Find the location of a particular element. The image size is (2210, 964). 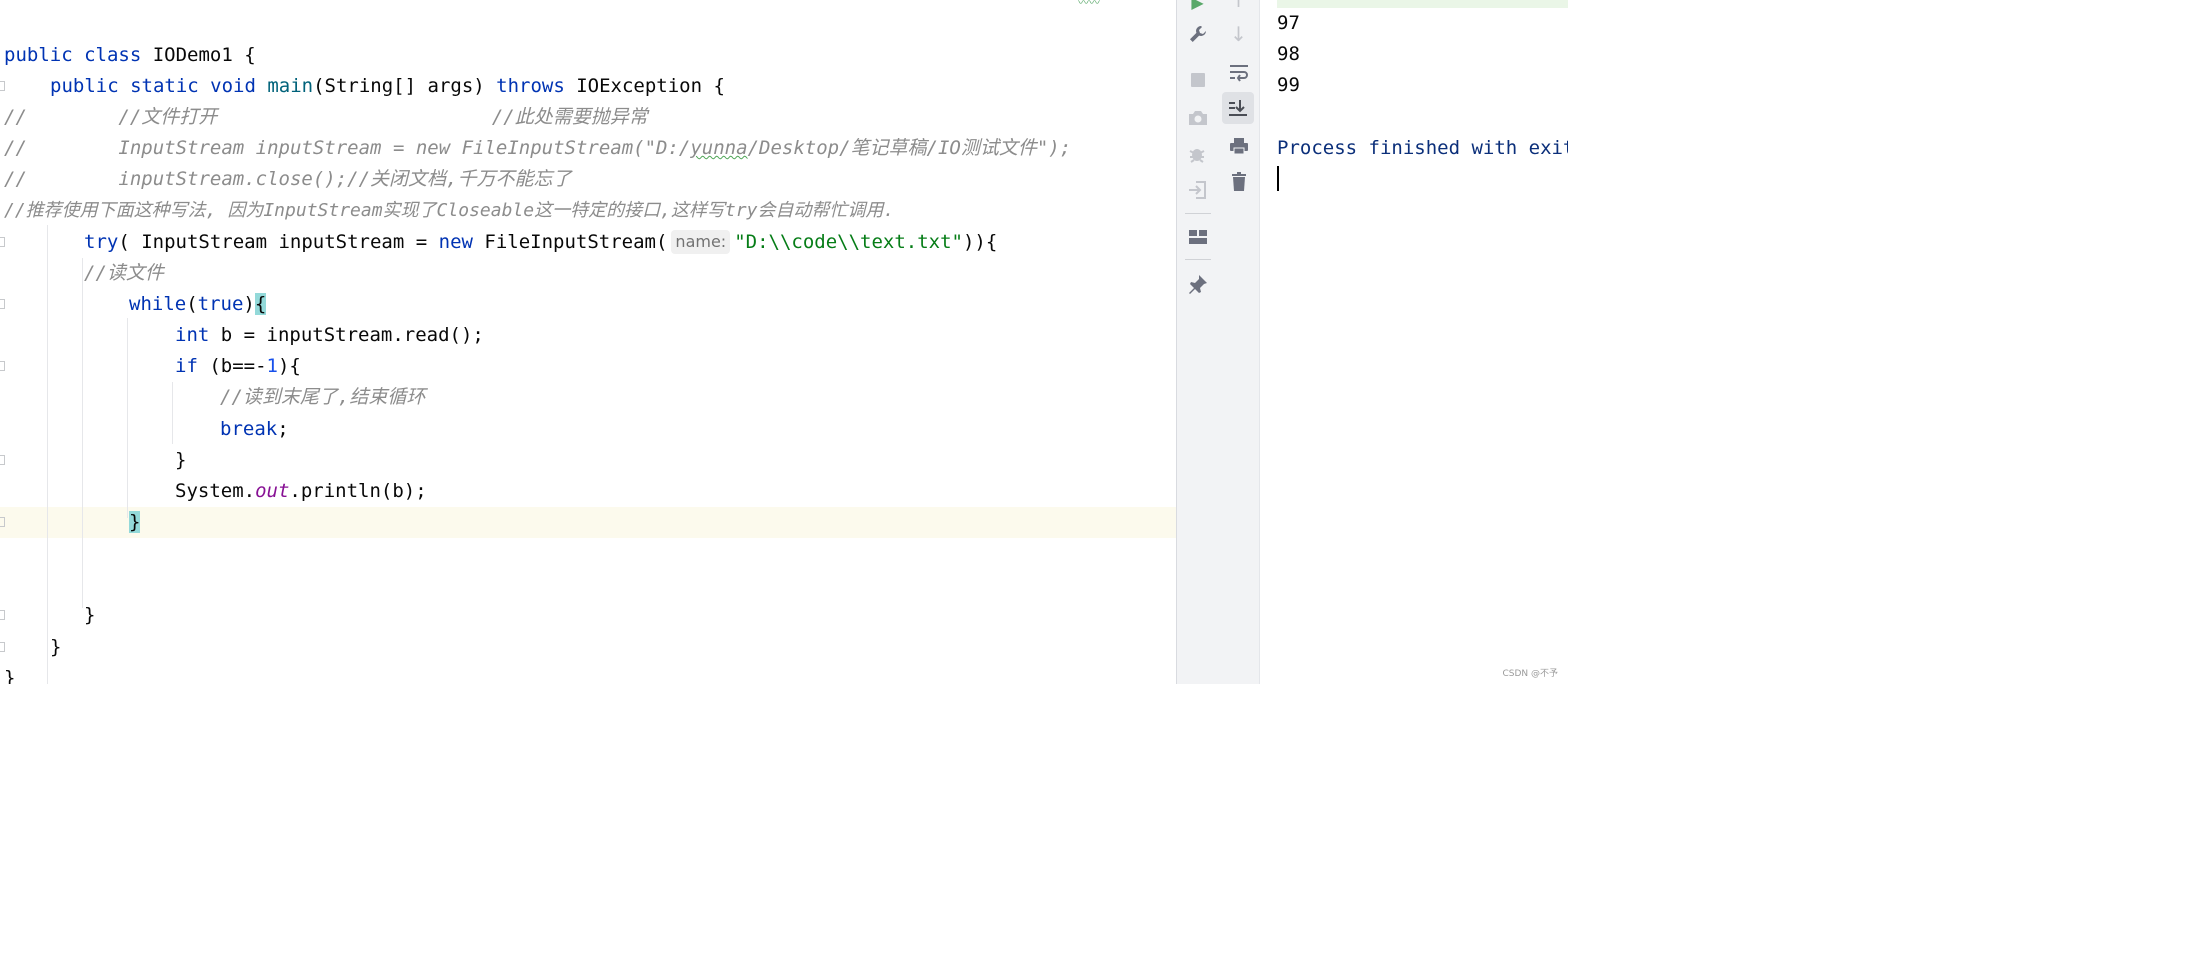

stop-icon is located at coordinates (1197, 80).